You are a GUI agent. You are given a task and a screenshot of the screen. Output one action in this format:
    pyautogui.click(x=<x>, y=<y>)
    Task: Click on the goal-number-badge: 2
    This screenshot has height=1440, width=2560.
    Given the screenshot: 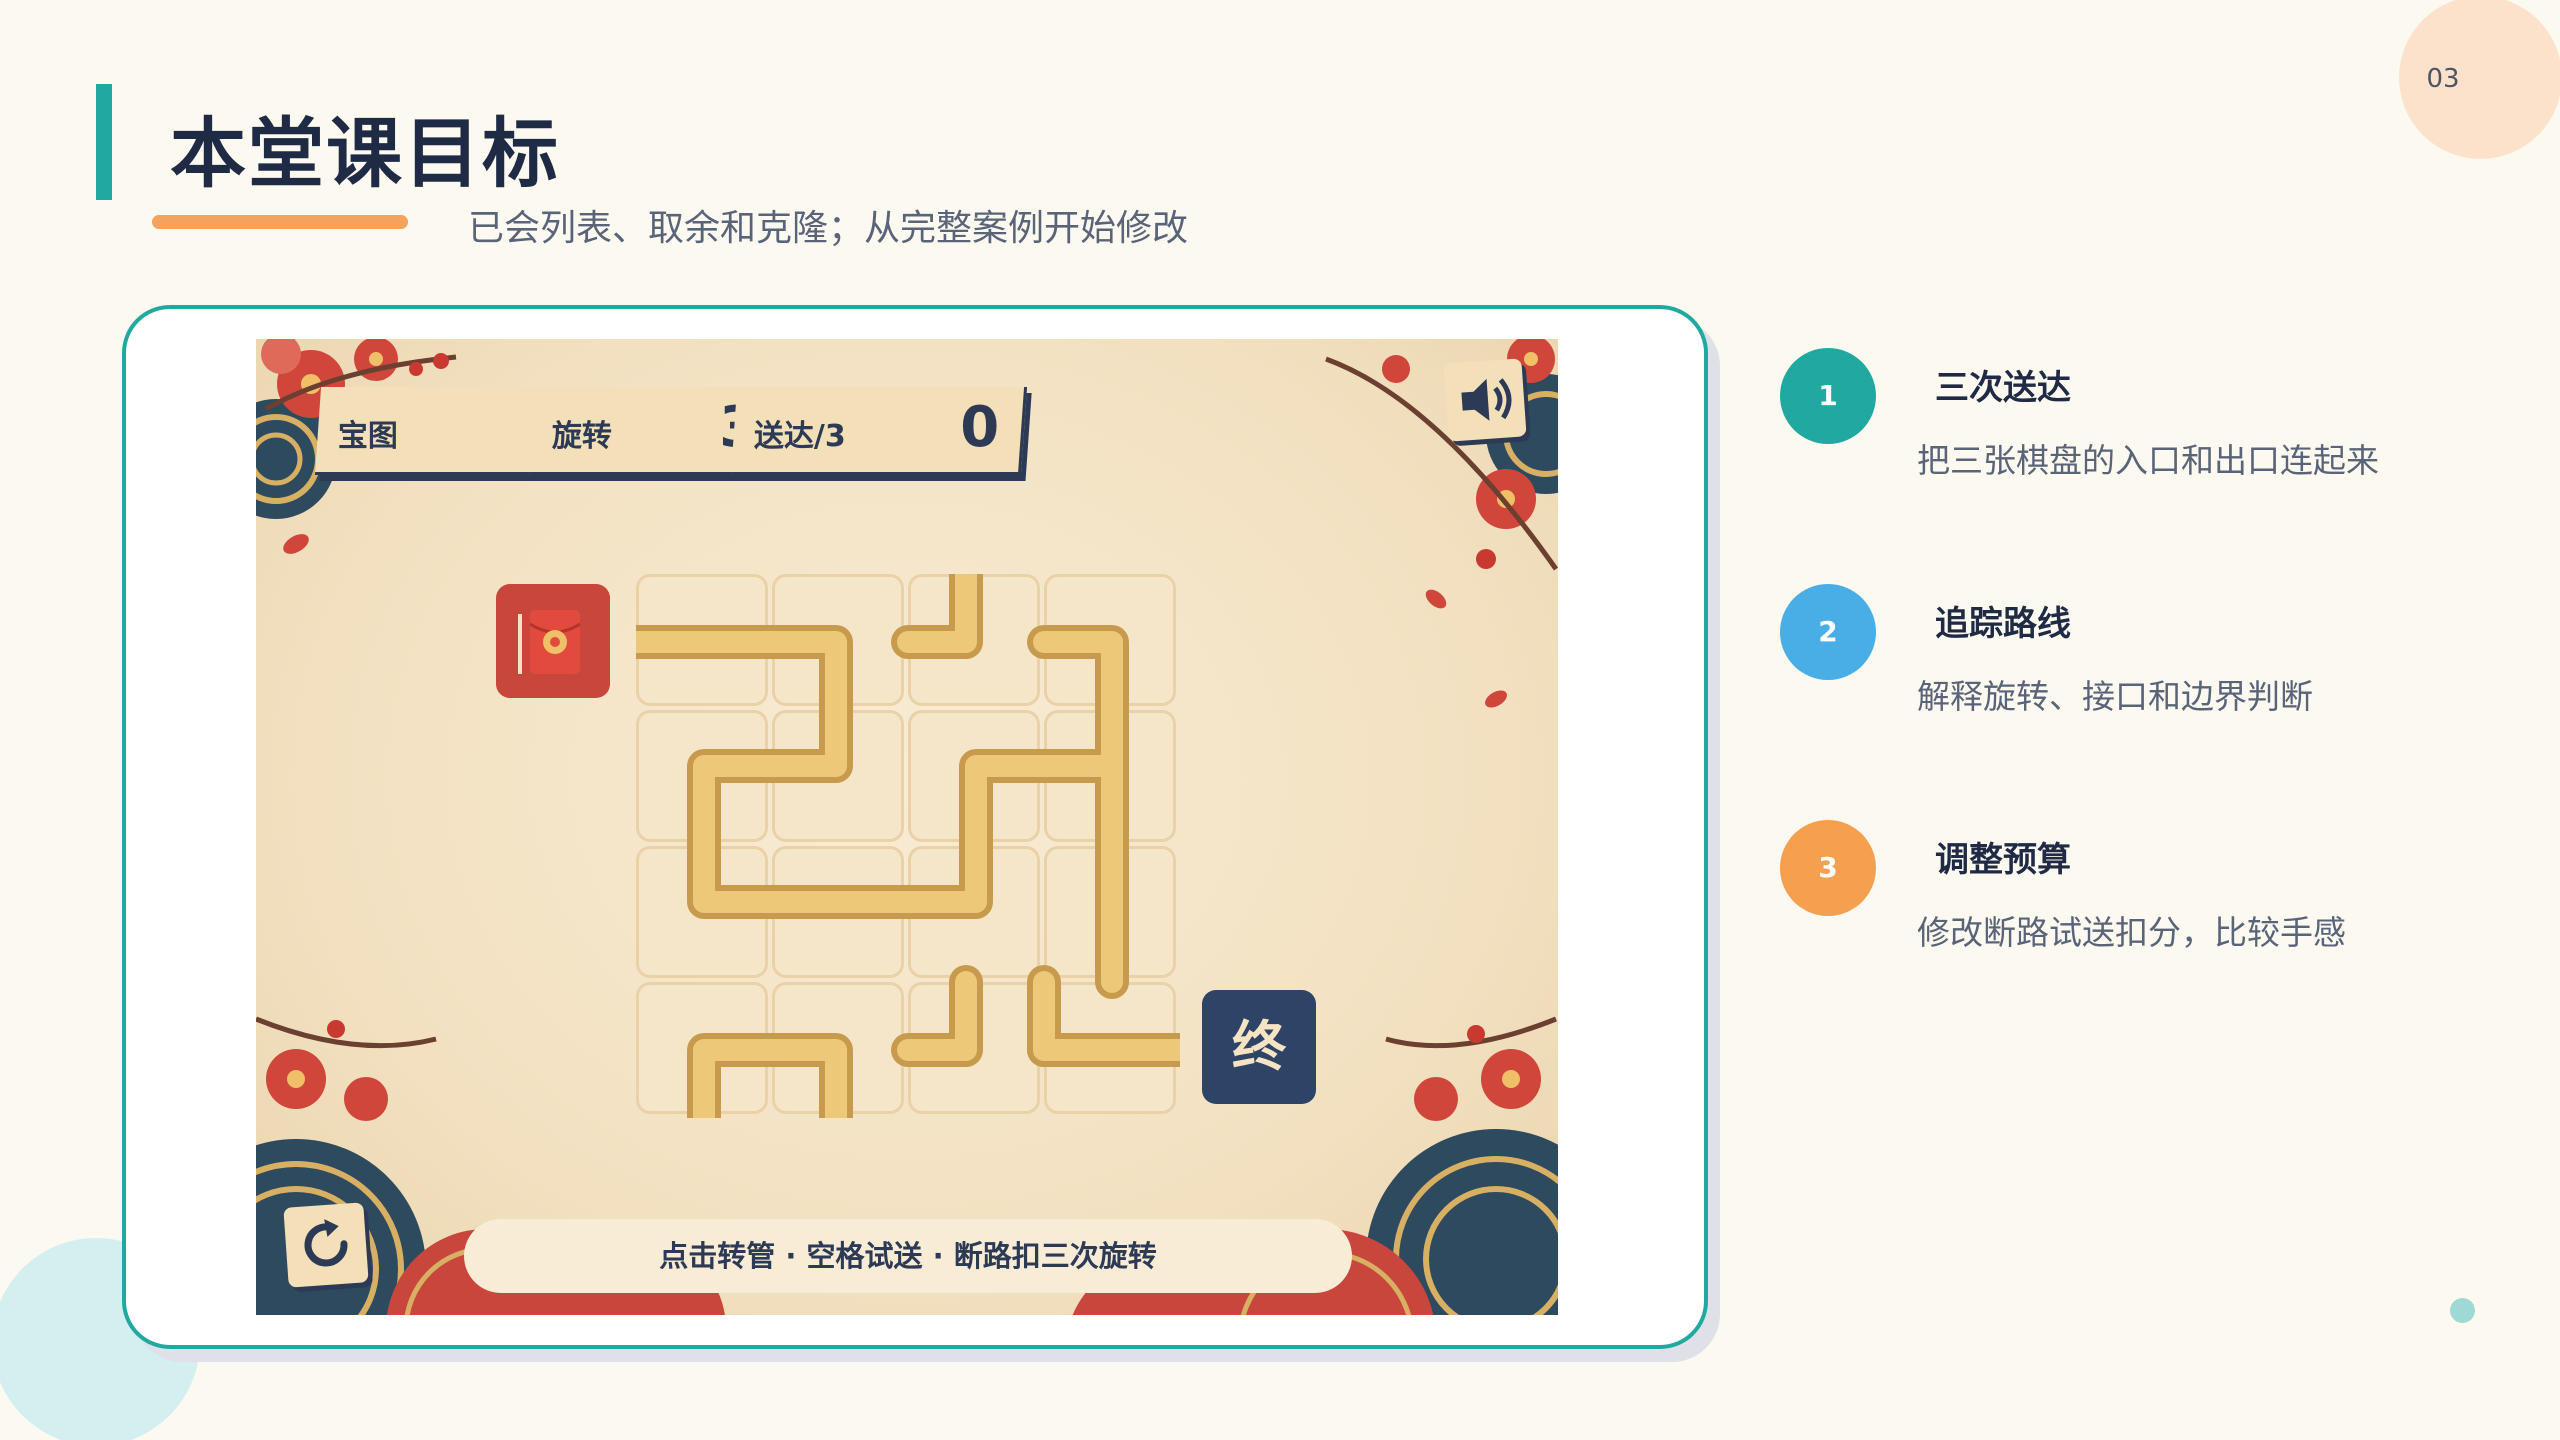 What is the action you would take?
    pyautogui.click(x=1828, y=632)
    